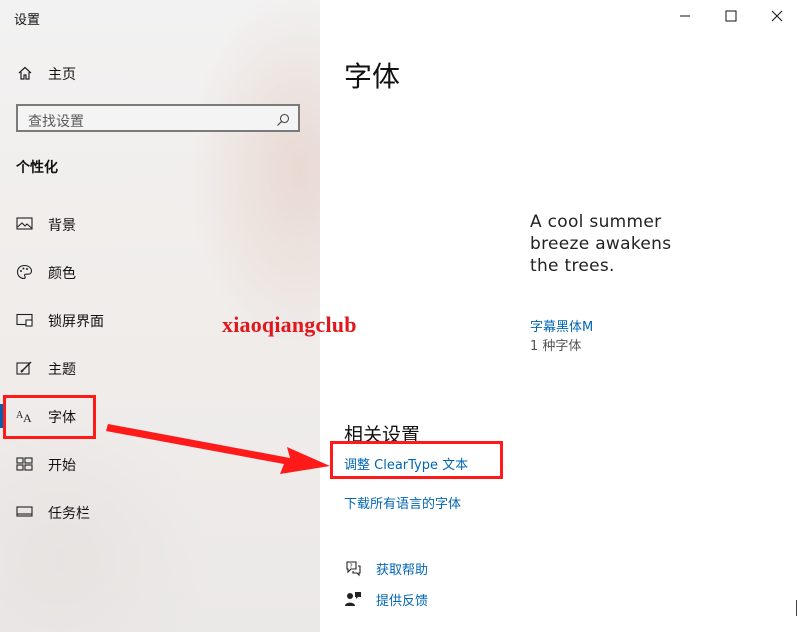 The width and height of the screenshot is (800, 632). I want to click on font-preview-line: the trees., so click(572, 266).